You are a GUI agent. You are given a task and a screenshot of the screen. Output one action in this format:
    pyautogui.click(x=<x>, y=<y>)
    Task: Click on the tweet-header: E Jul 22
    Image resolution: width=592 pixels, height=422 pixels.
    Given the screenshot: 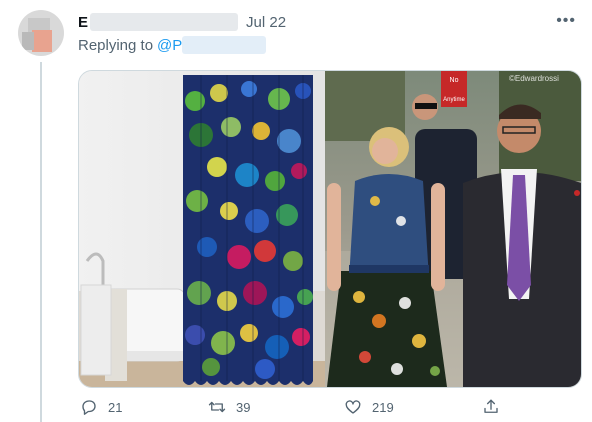 What is the action you would take?
    pyautogui.click(x=182, y=22)
    